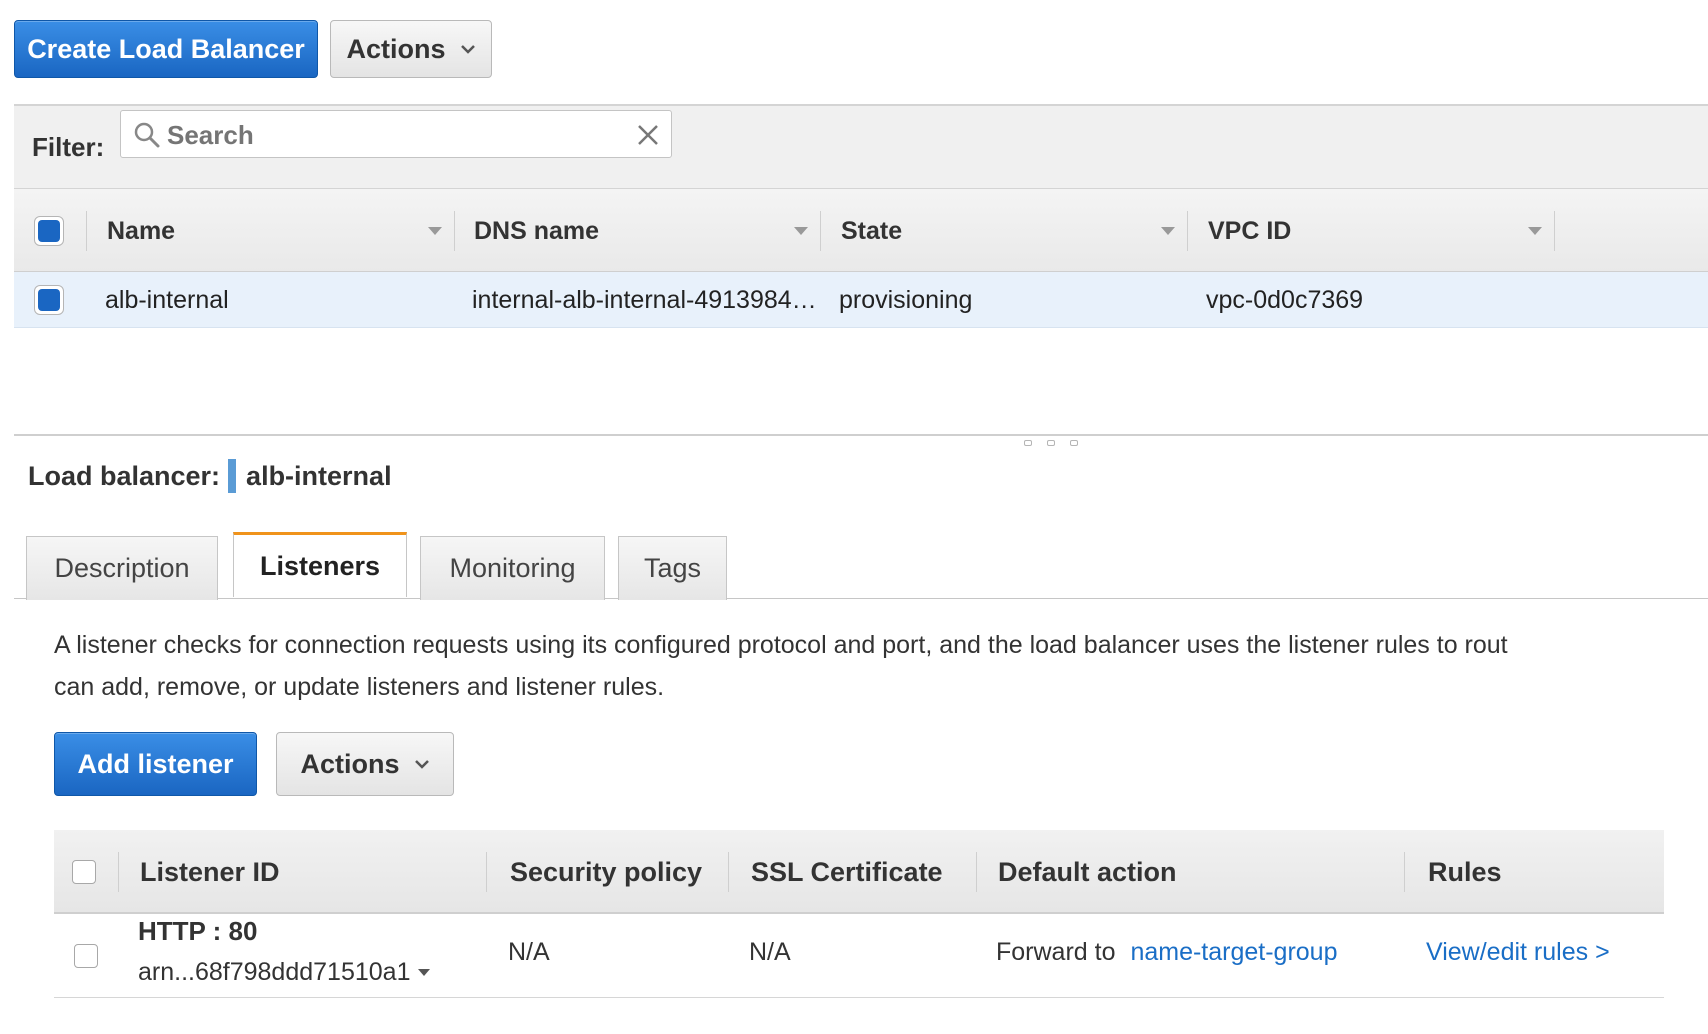  What do you see at coordinates (672, 568) in the screenshot?
I see `tab-tags: Tags` at bounding box center [672, 568].